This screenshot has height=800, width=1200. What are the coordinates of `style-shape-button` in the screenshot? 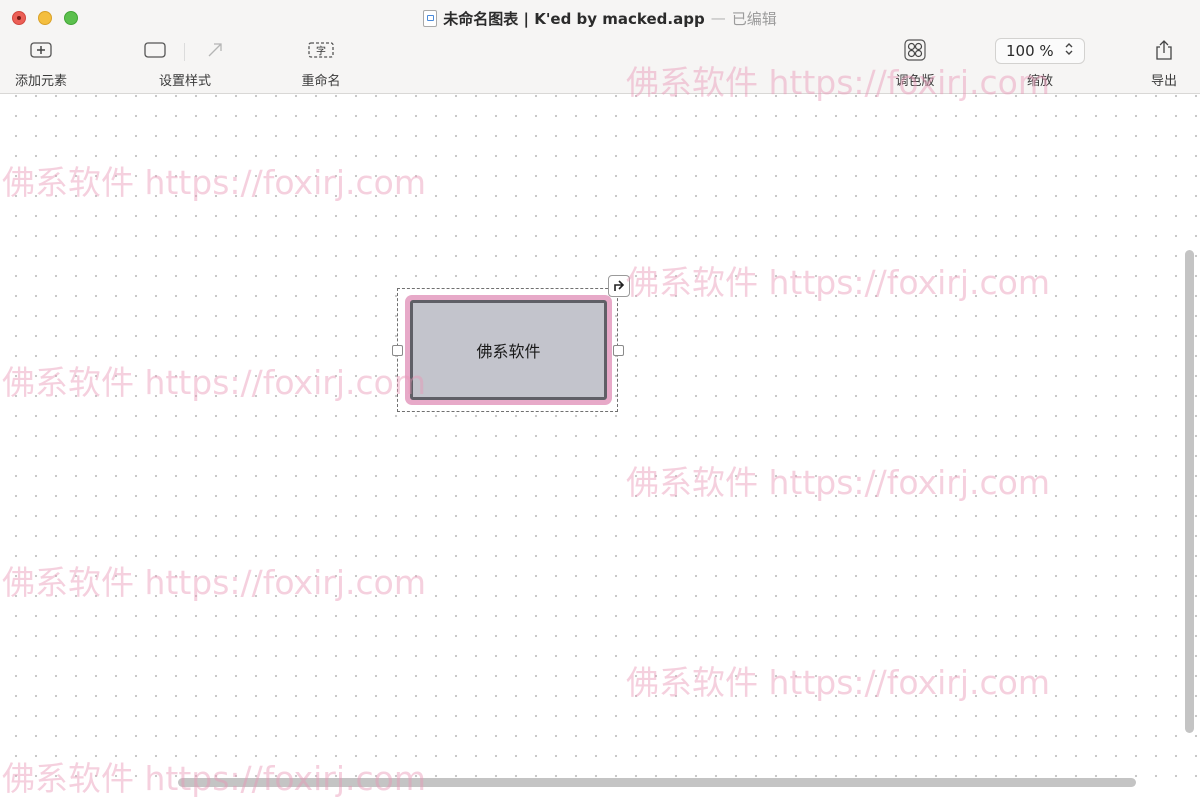 It's located at (155, 50).